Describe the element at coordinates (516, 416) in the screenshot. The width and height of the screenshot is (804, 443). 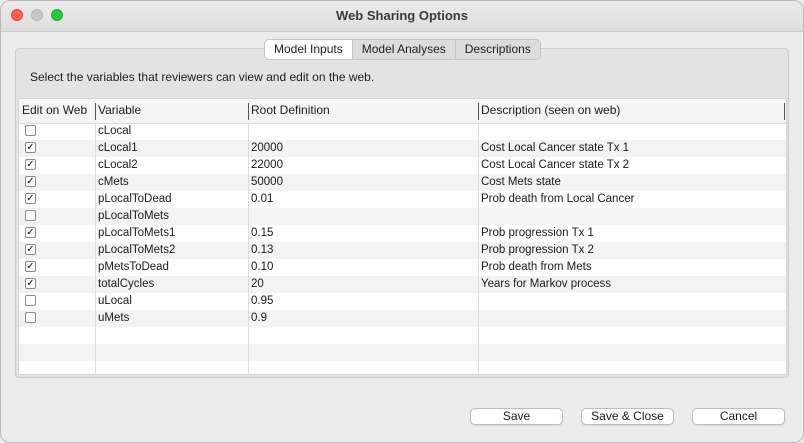
I see `save-button: Save` at that location.